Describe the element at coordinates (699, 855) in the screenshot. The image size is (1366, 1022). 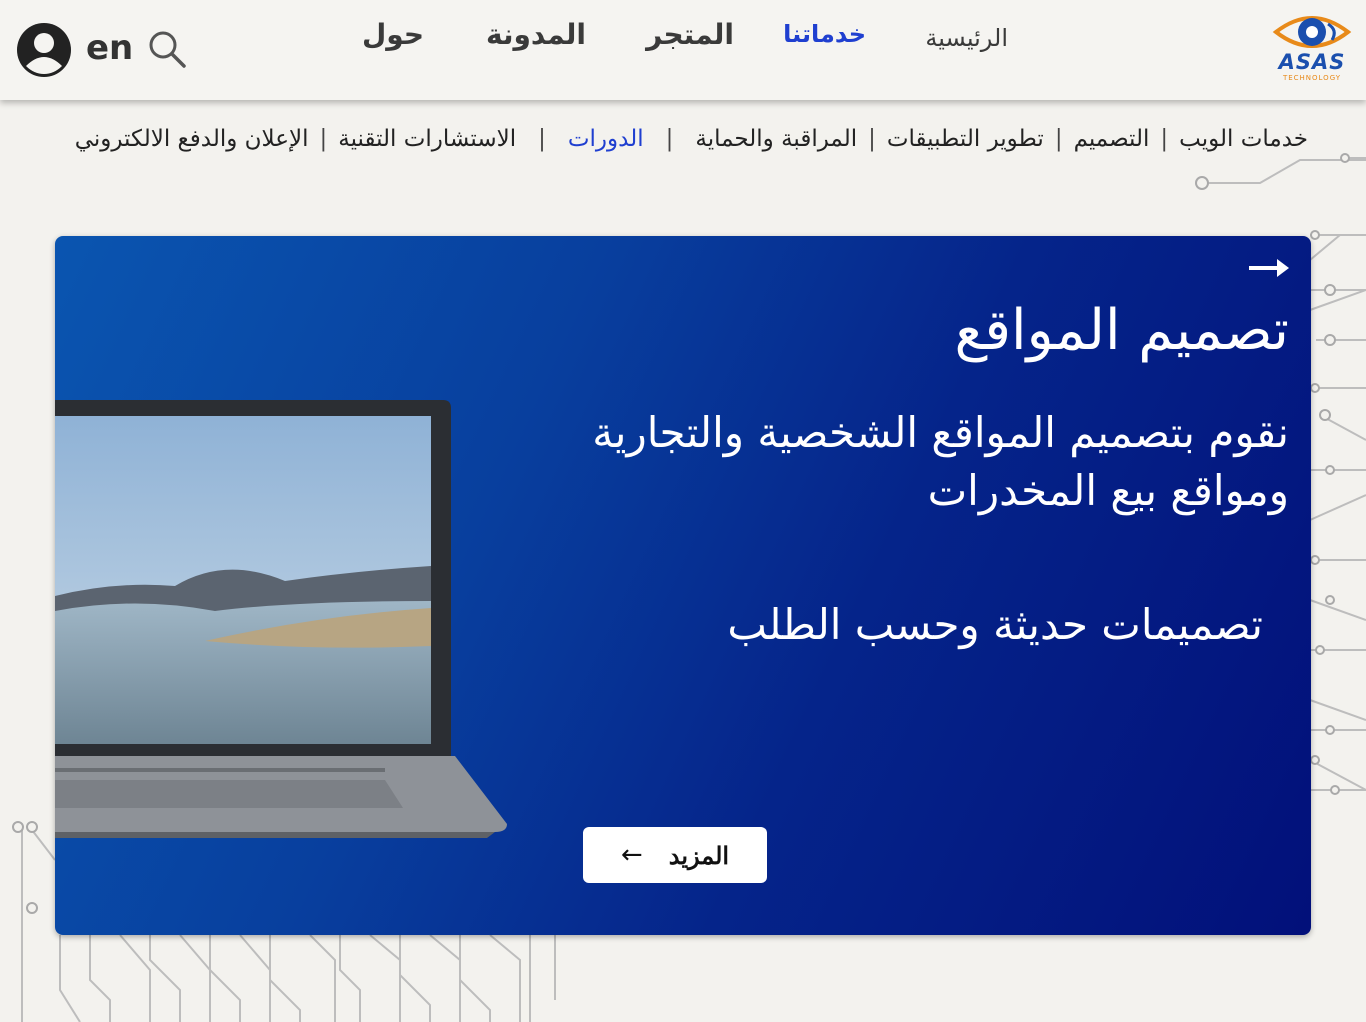
I see `more-button-label: المزيد` at that location.